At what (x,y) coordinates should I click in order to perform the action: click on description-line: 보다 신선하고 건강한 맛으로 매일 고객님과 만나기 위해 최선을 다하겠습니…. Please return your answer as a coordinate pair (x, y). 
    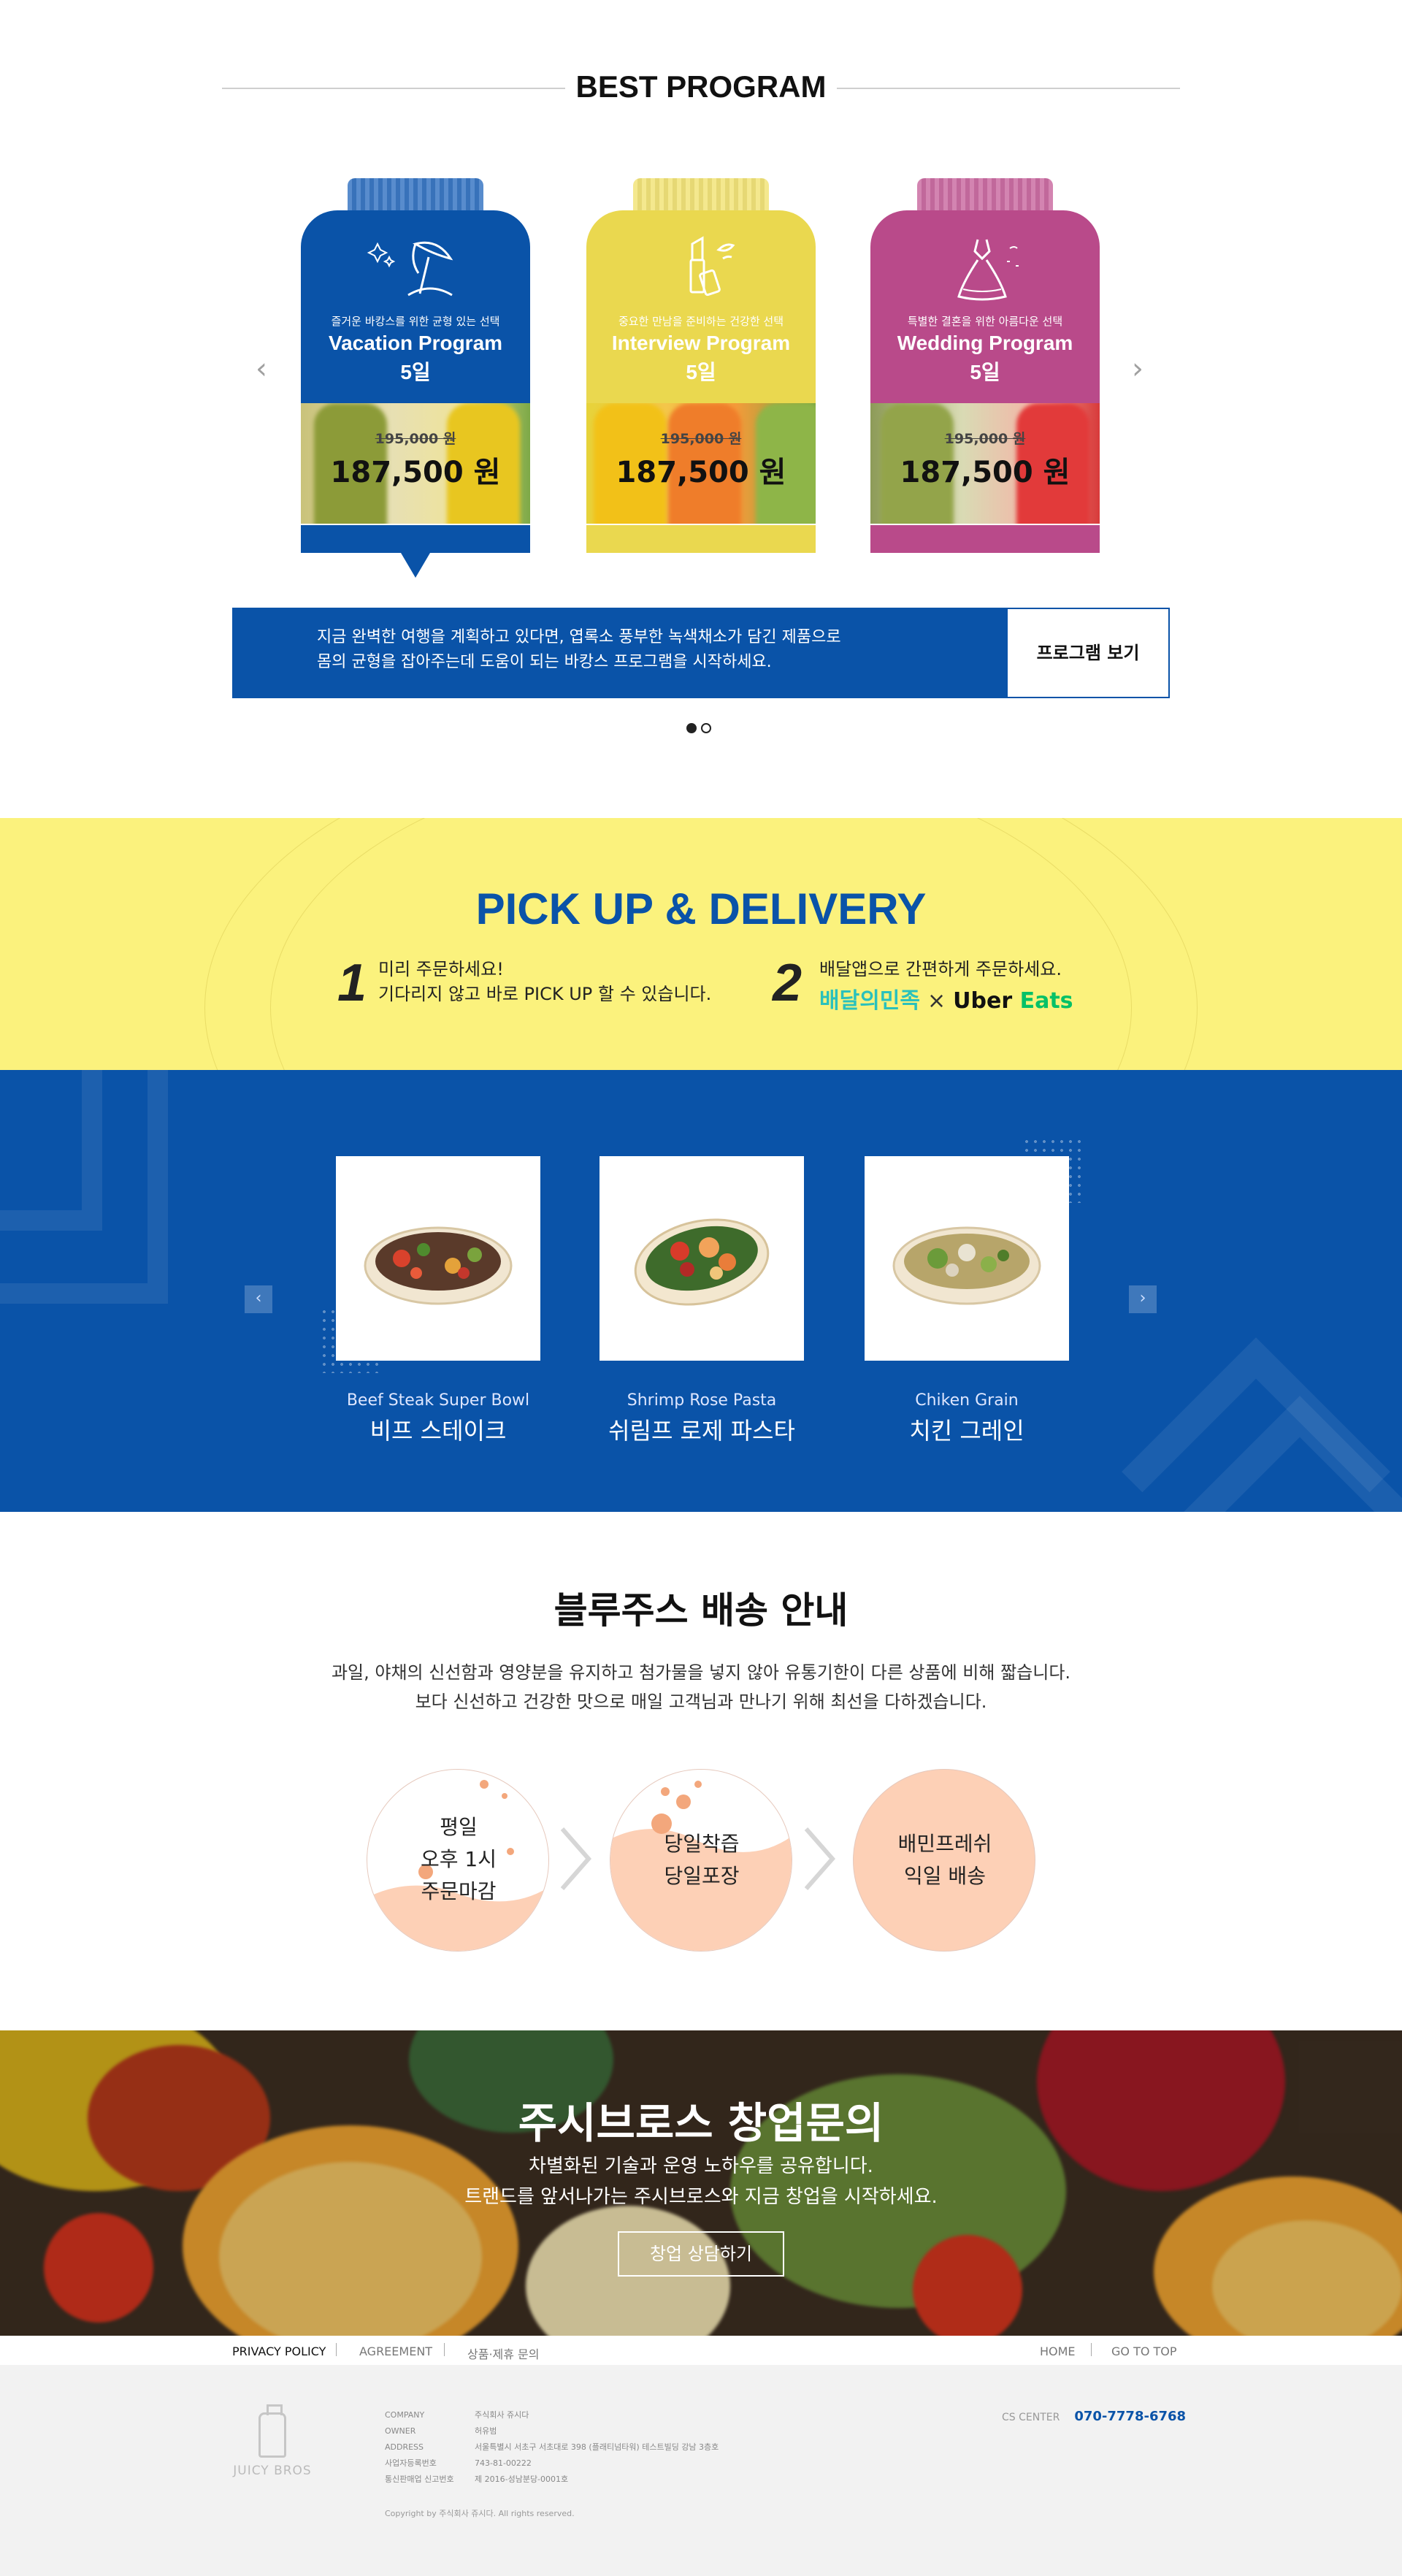
    Looking at the image, I should click on (701, 1702).